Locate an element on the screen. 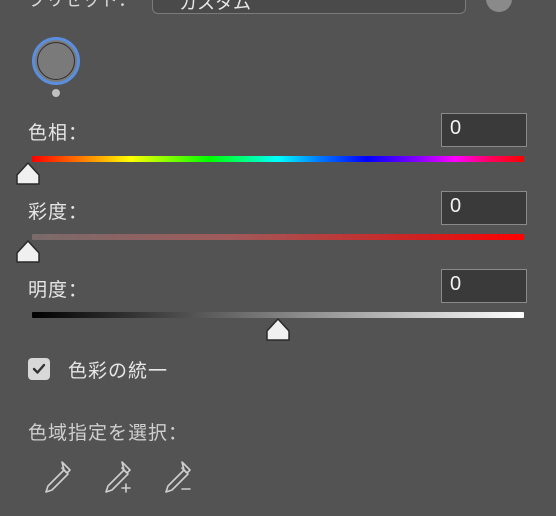 Image resolution: width=556 pixels, height=516 pixels. saturation-slider-thumb is located at coordinates (28, 252).